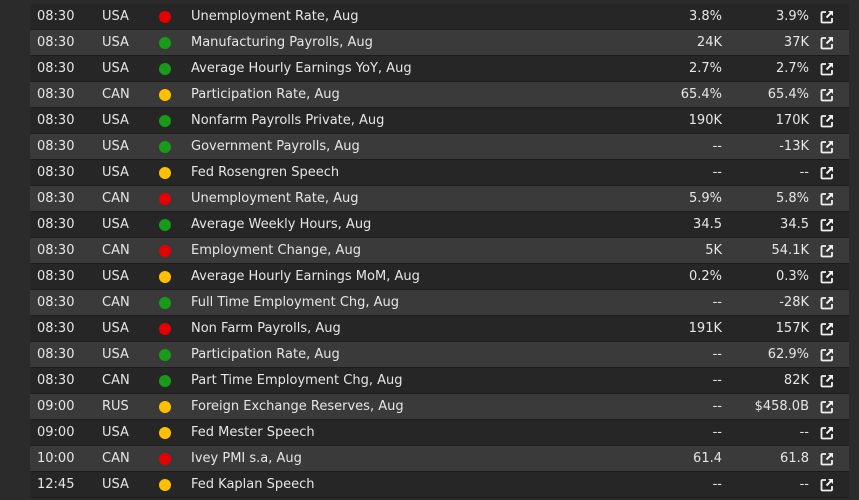  I want to click on event-name: Fed Rosengren Speech, so click(265, 173).